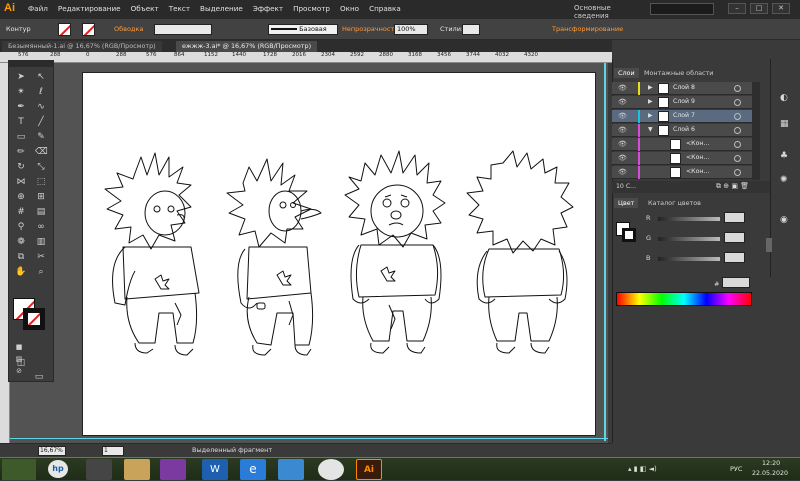 This screenshot has width=800, height=481. Describe the element at coordinates (21, 272) in the screenshot. I see `hand-tool-icon: ✋` at that location.